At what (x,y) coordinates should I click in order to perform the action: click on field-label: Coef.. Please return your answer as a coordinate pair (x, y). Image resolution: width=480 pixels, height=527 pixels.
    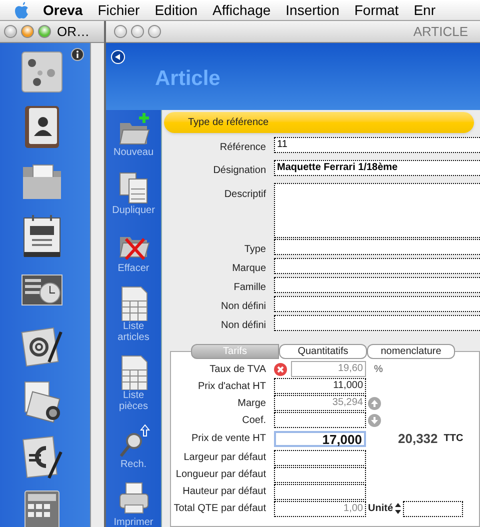
    Looking at the image, I should click on (253, 421).